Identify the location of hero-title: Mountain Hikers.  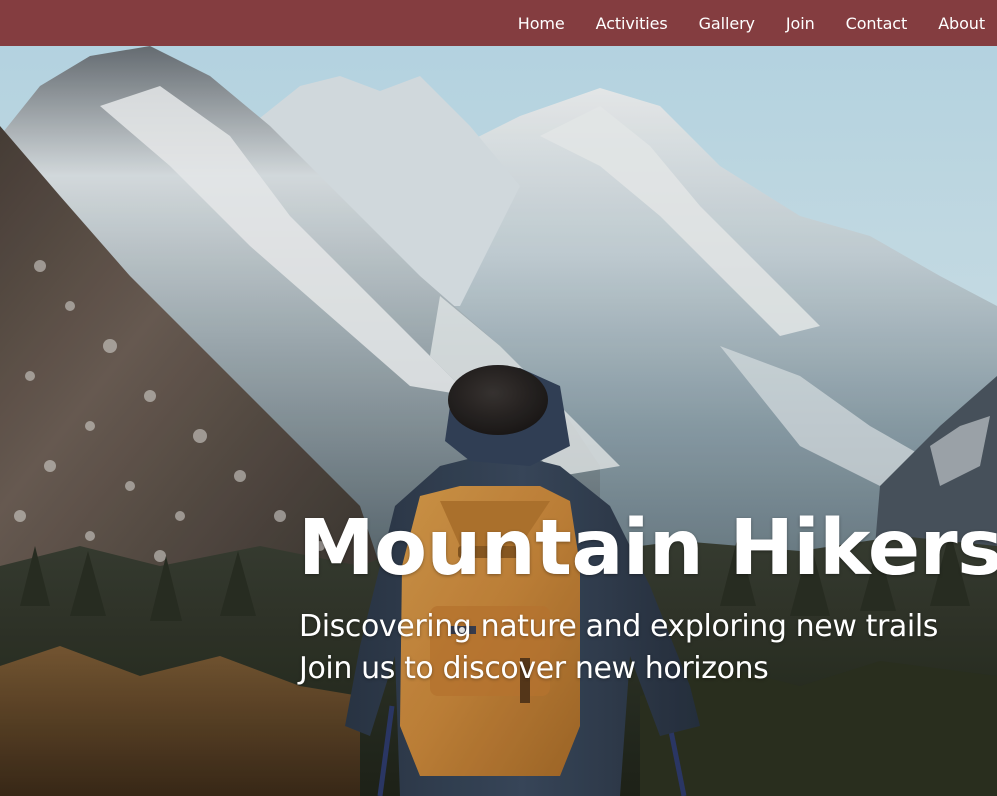
(647, 548).